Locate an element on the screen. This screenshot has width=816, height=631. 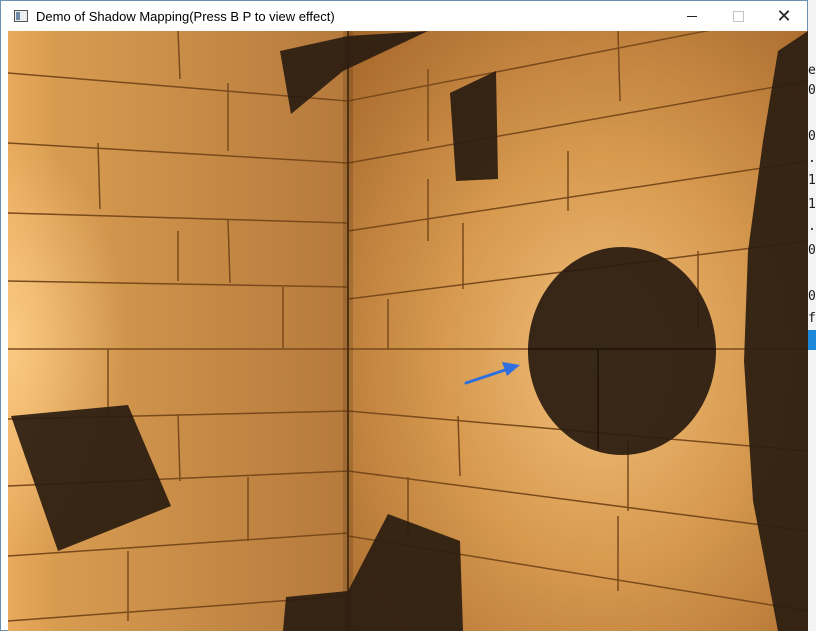
minimize-icon is located at coordinates (692, 16).